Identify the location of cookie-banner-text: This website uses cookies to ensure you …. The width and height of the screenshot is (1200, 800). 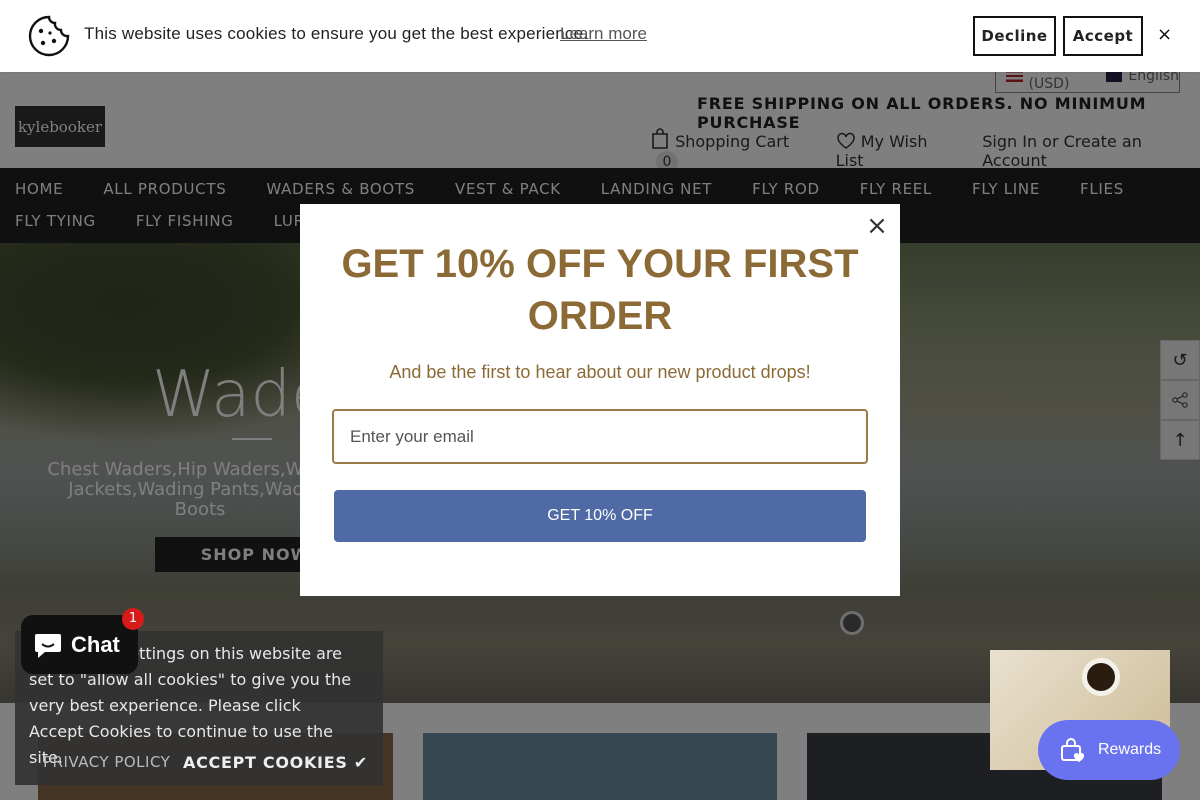
(336, 33).